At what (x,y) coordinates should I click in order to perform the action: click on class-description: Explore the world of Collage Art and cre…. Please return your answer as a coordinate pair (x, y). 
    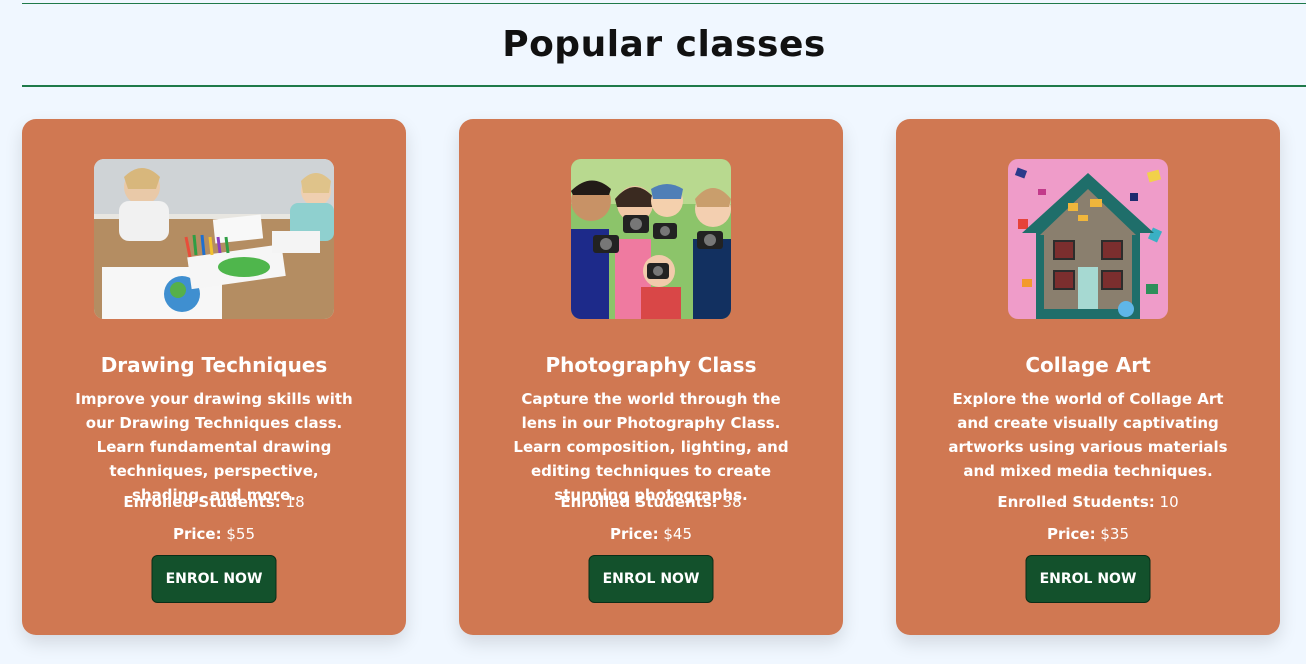
    Looking at the image, I should click on (1088, 435).